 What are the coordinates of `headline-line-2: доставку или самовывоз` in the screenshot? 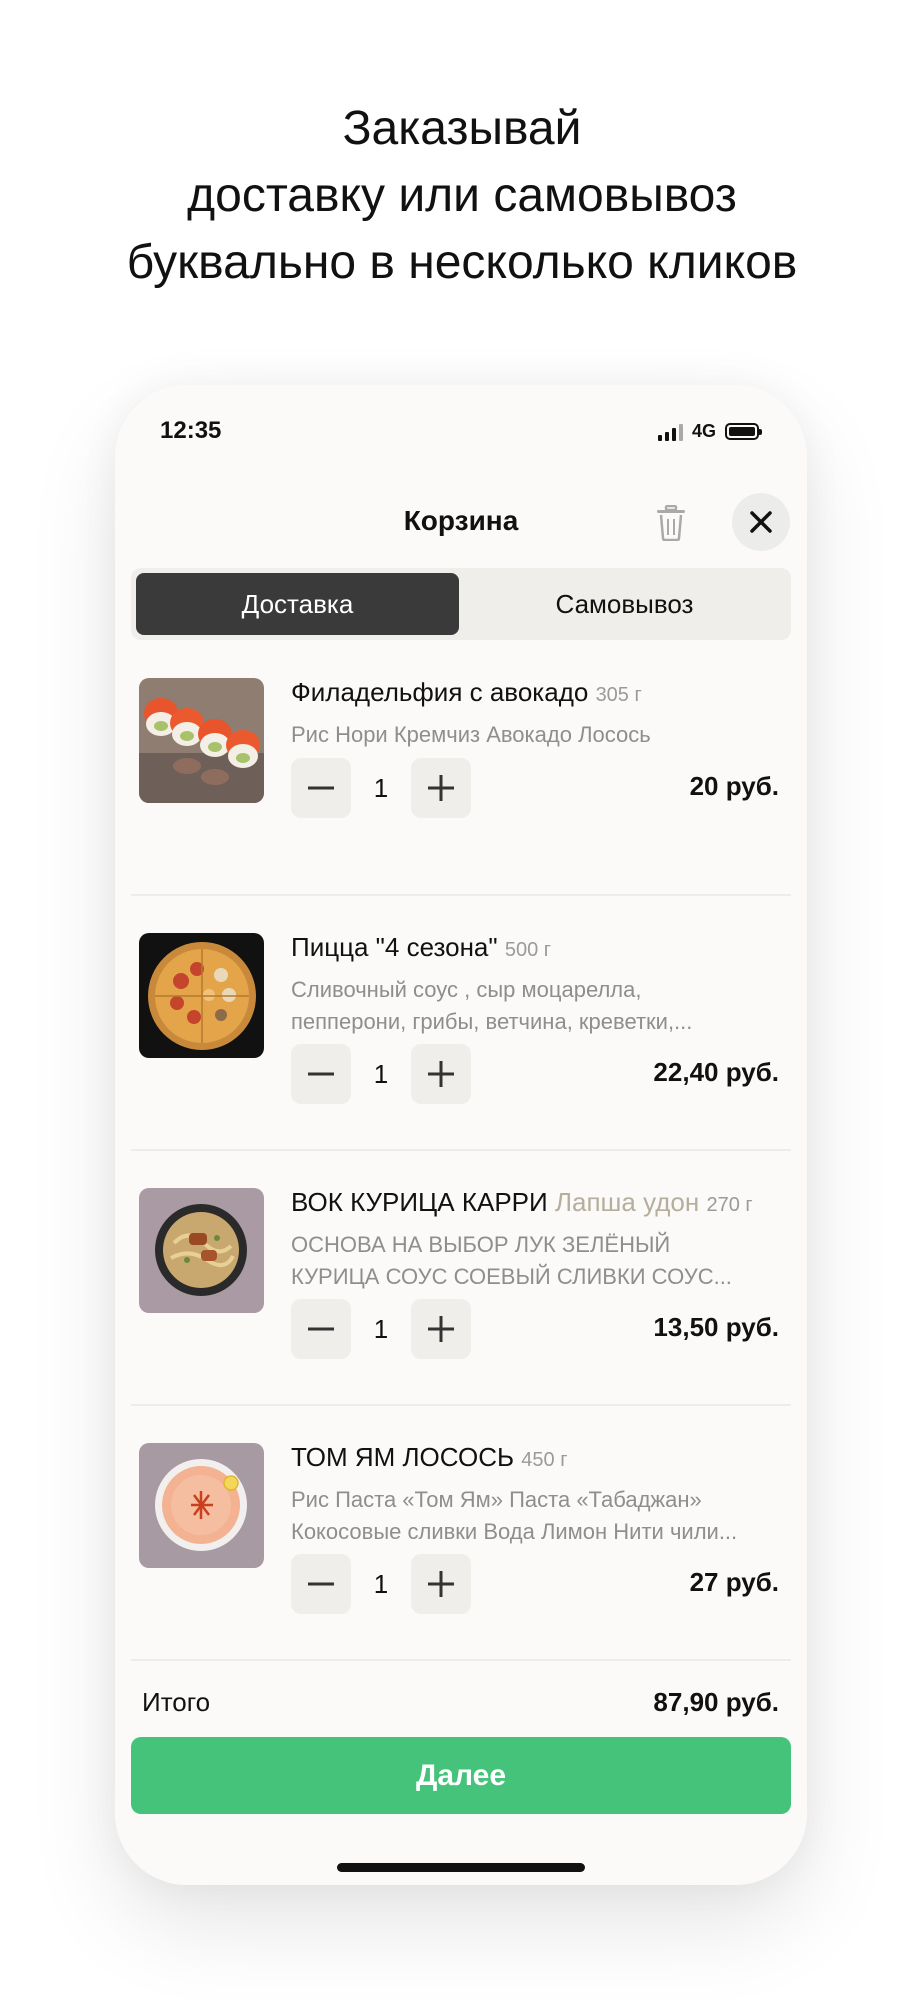 It's located at (462, 195).